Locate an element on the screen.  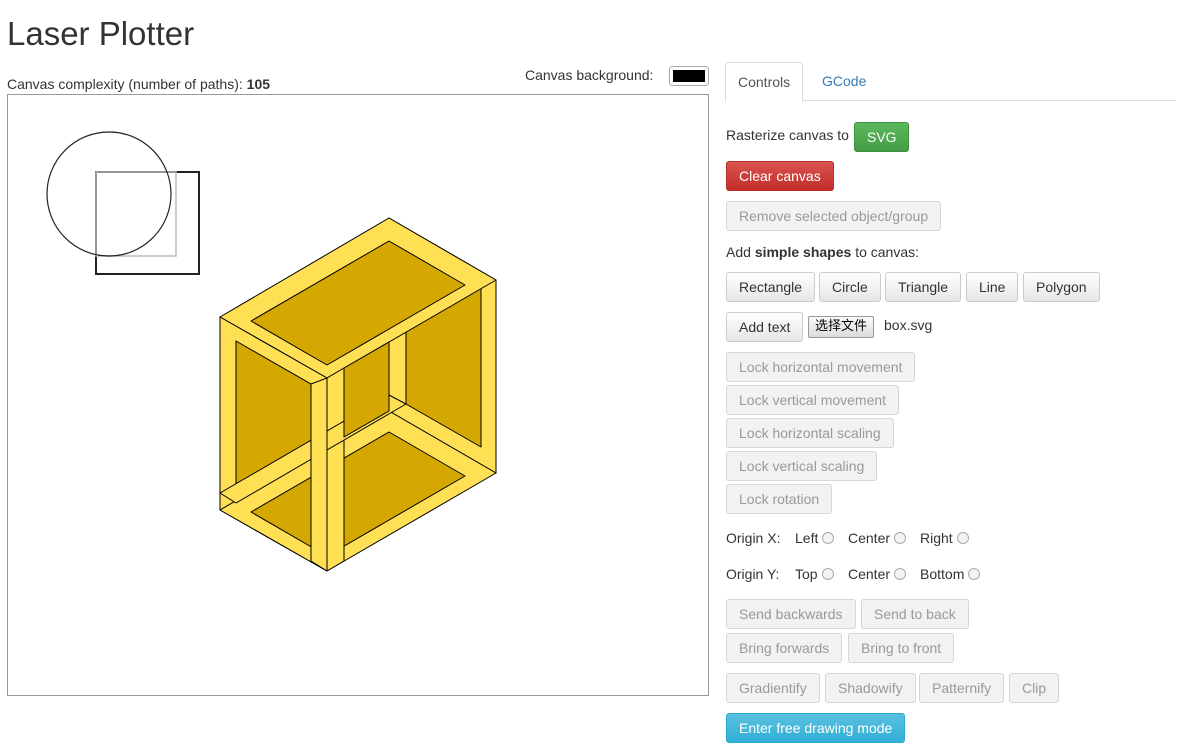
lock-rotation-button: Lock rotation is located at coordinates (779, 499).